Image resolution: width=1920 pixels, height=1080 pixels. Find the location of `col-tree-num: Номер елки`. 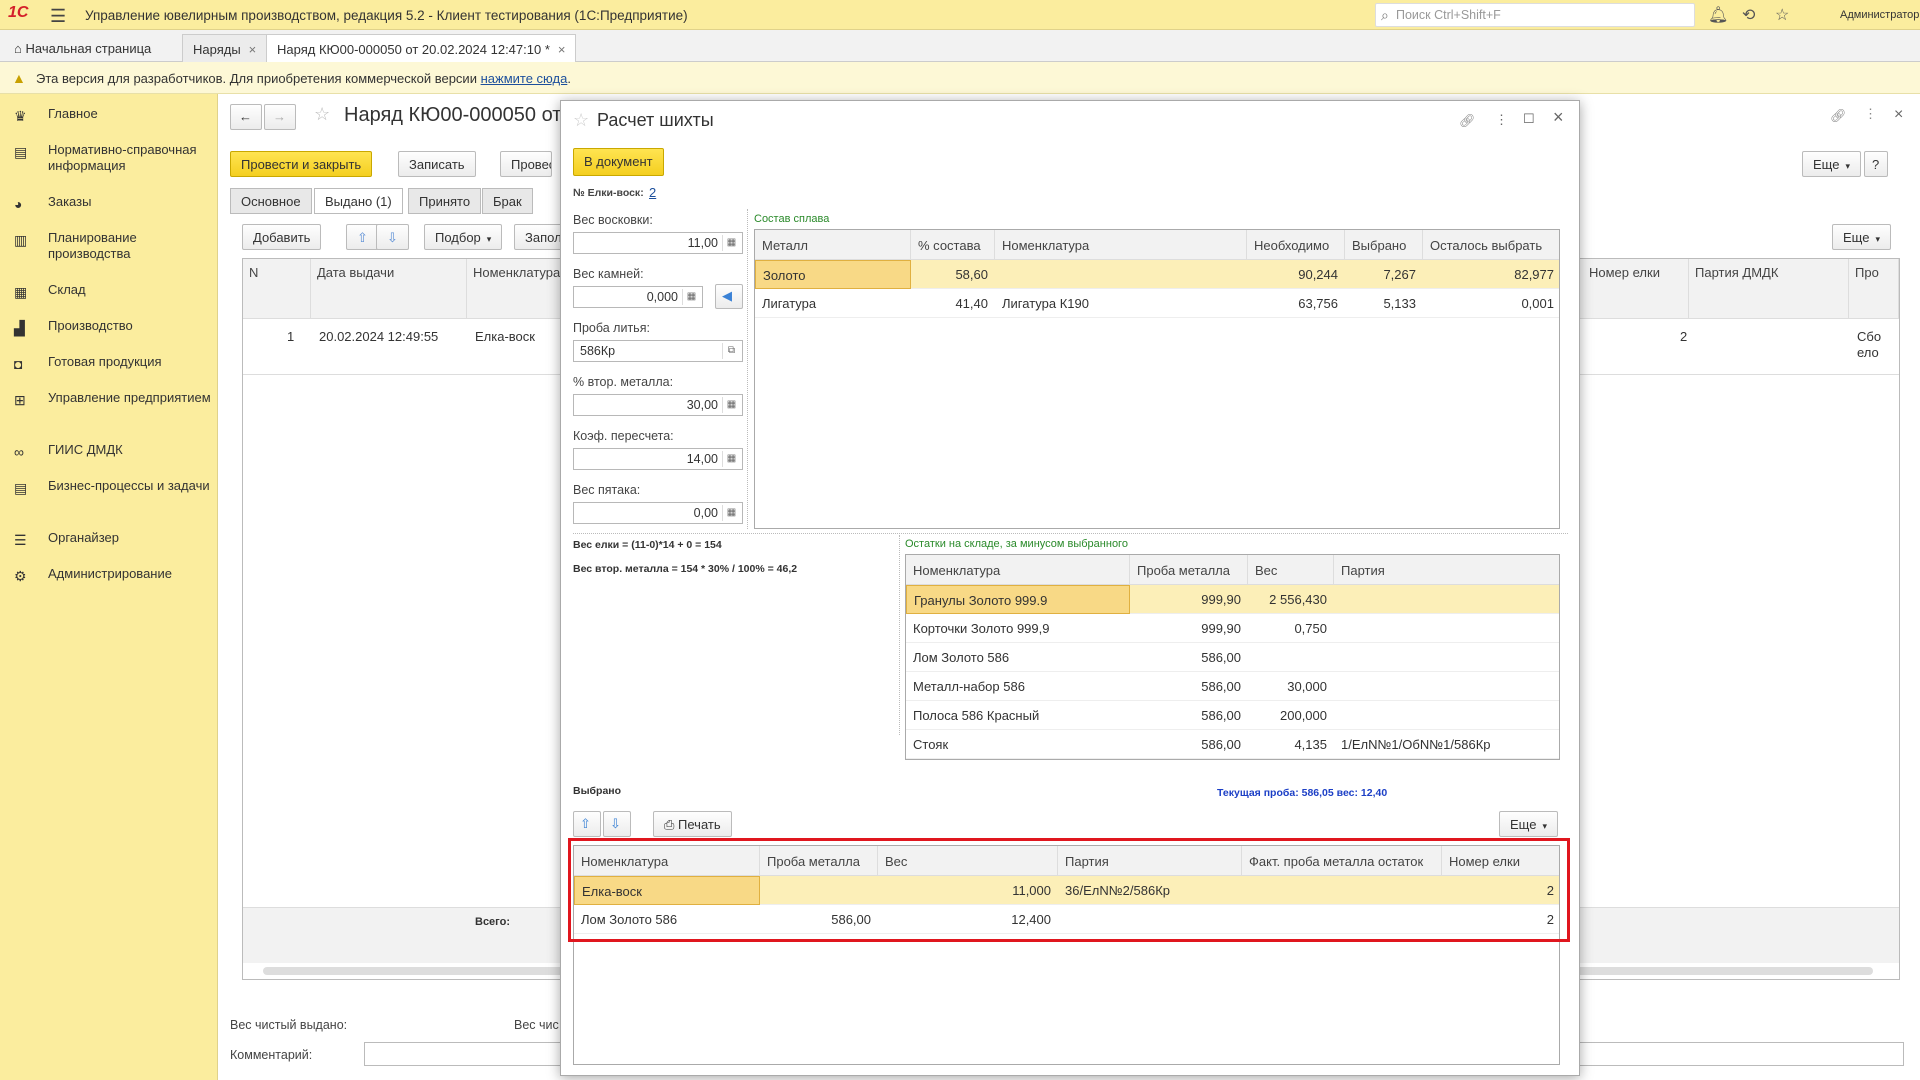

col-tree-num: Номер елки is located at coordinates (1636, 288).